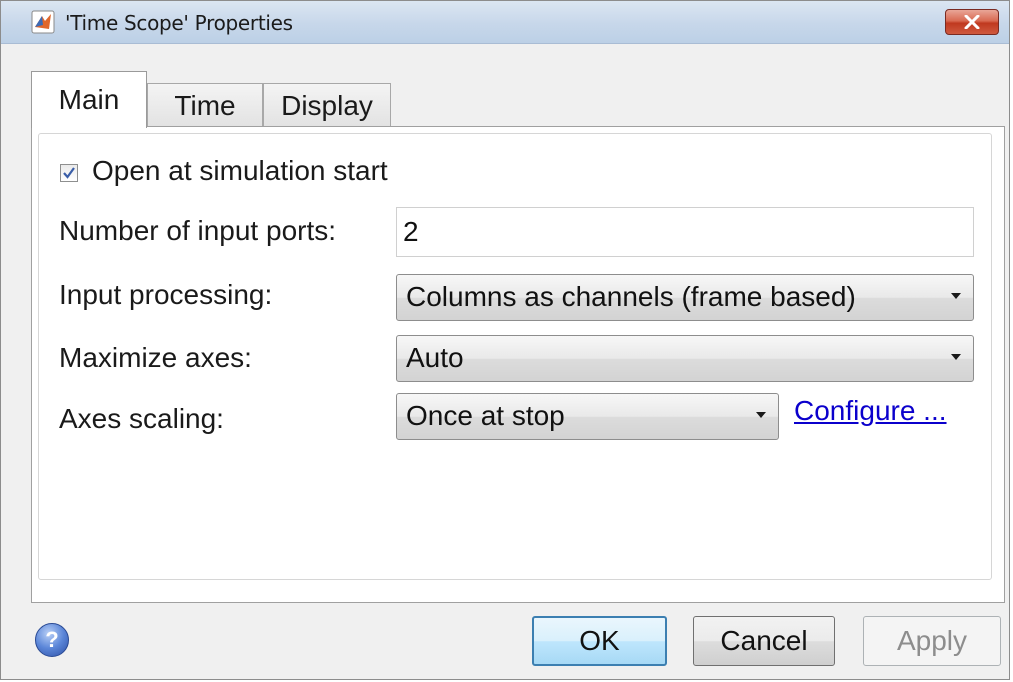  I want to click on close-icon, so click(972, 22).